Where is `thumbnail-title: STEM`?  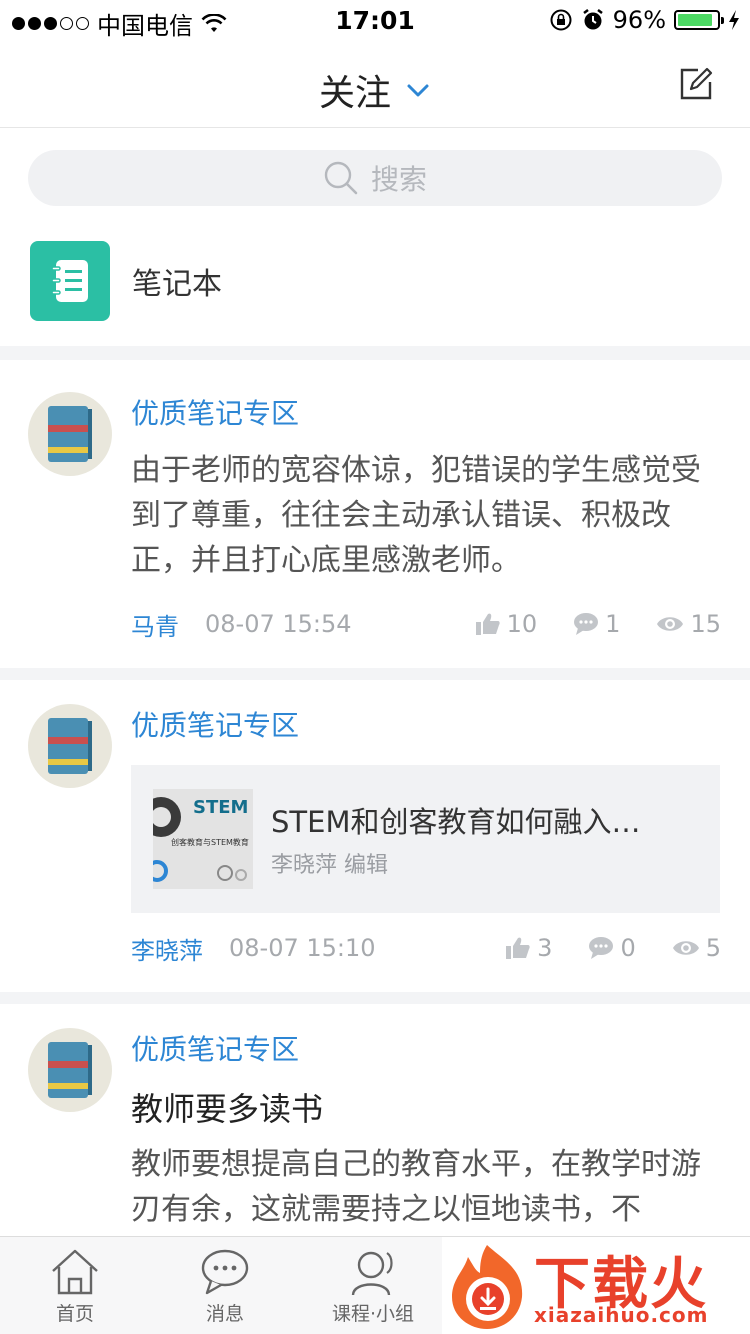 thumbnail-title: STEM is located at coordinates (221, 807).